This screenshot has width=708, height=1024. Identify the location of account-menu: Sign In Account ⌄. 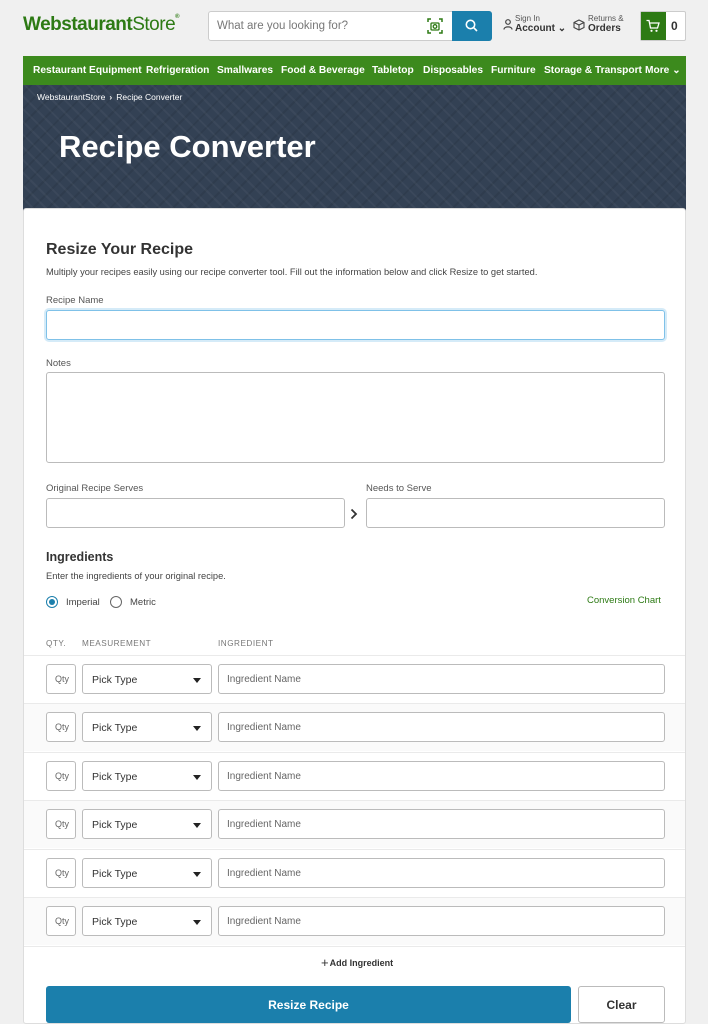
(535, 26).